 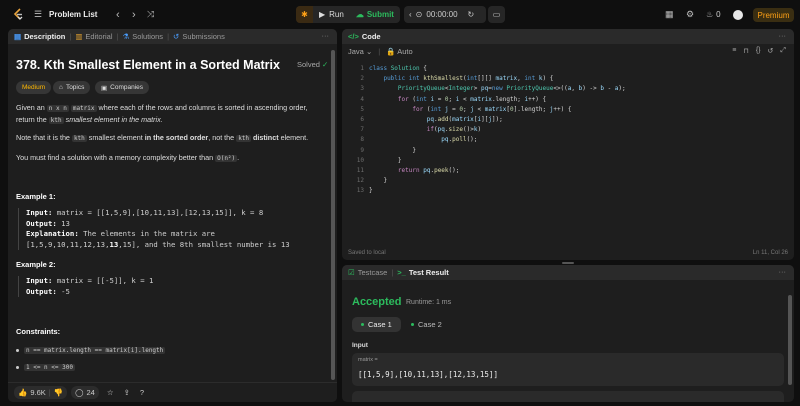 I want to click on line-number: 6, so click(x=362, y=119).